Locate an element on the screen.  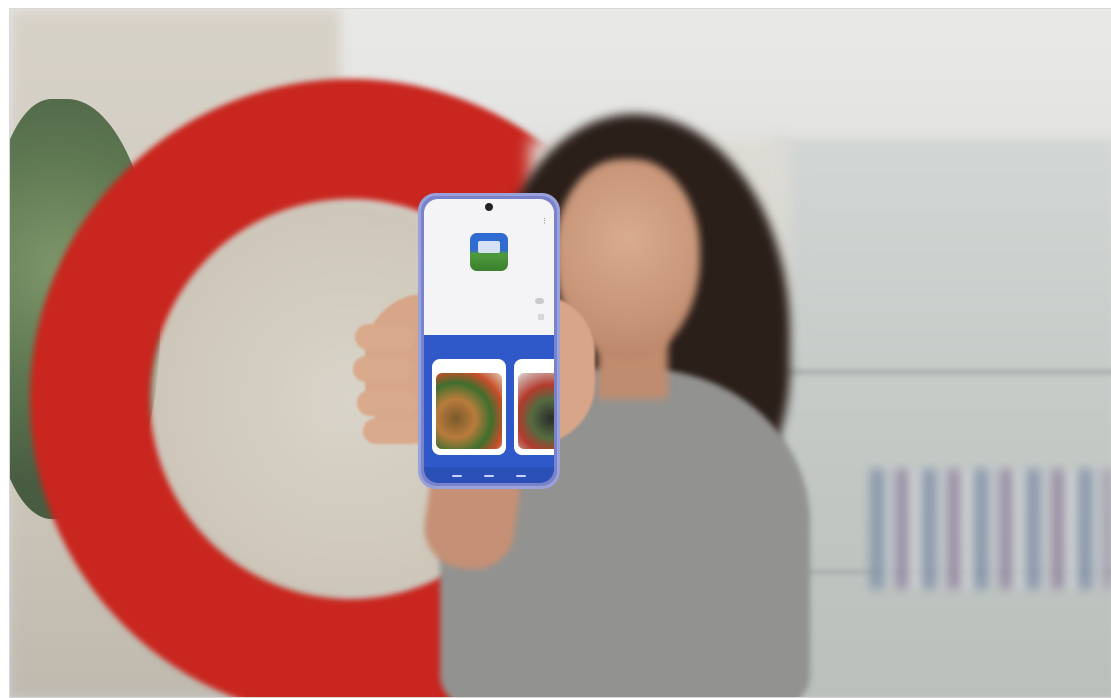
bottom-nav-bar is located at coordinates (489, 475).